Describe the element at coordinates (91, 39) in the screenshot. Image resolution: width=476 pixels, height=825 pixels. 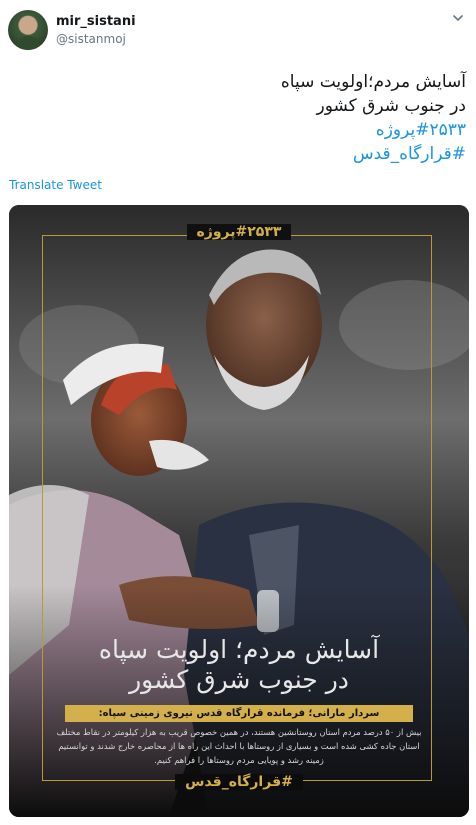
I see `user-handle: @sistanmoj` at that location.